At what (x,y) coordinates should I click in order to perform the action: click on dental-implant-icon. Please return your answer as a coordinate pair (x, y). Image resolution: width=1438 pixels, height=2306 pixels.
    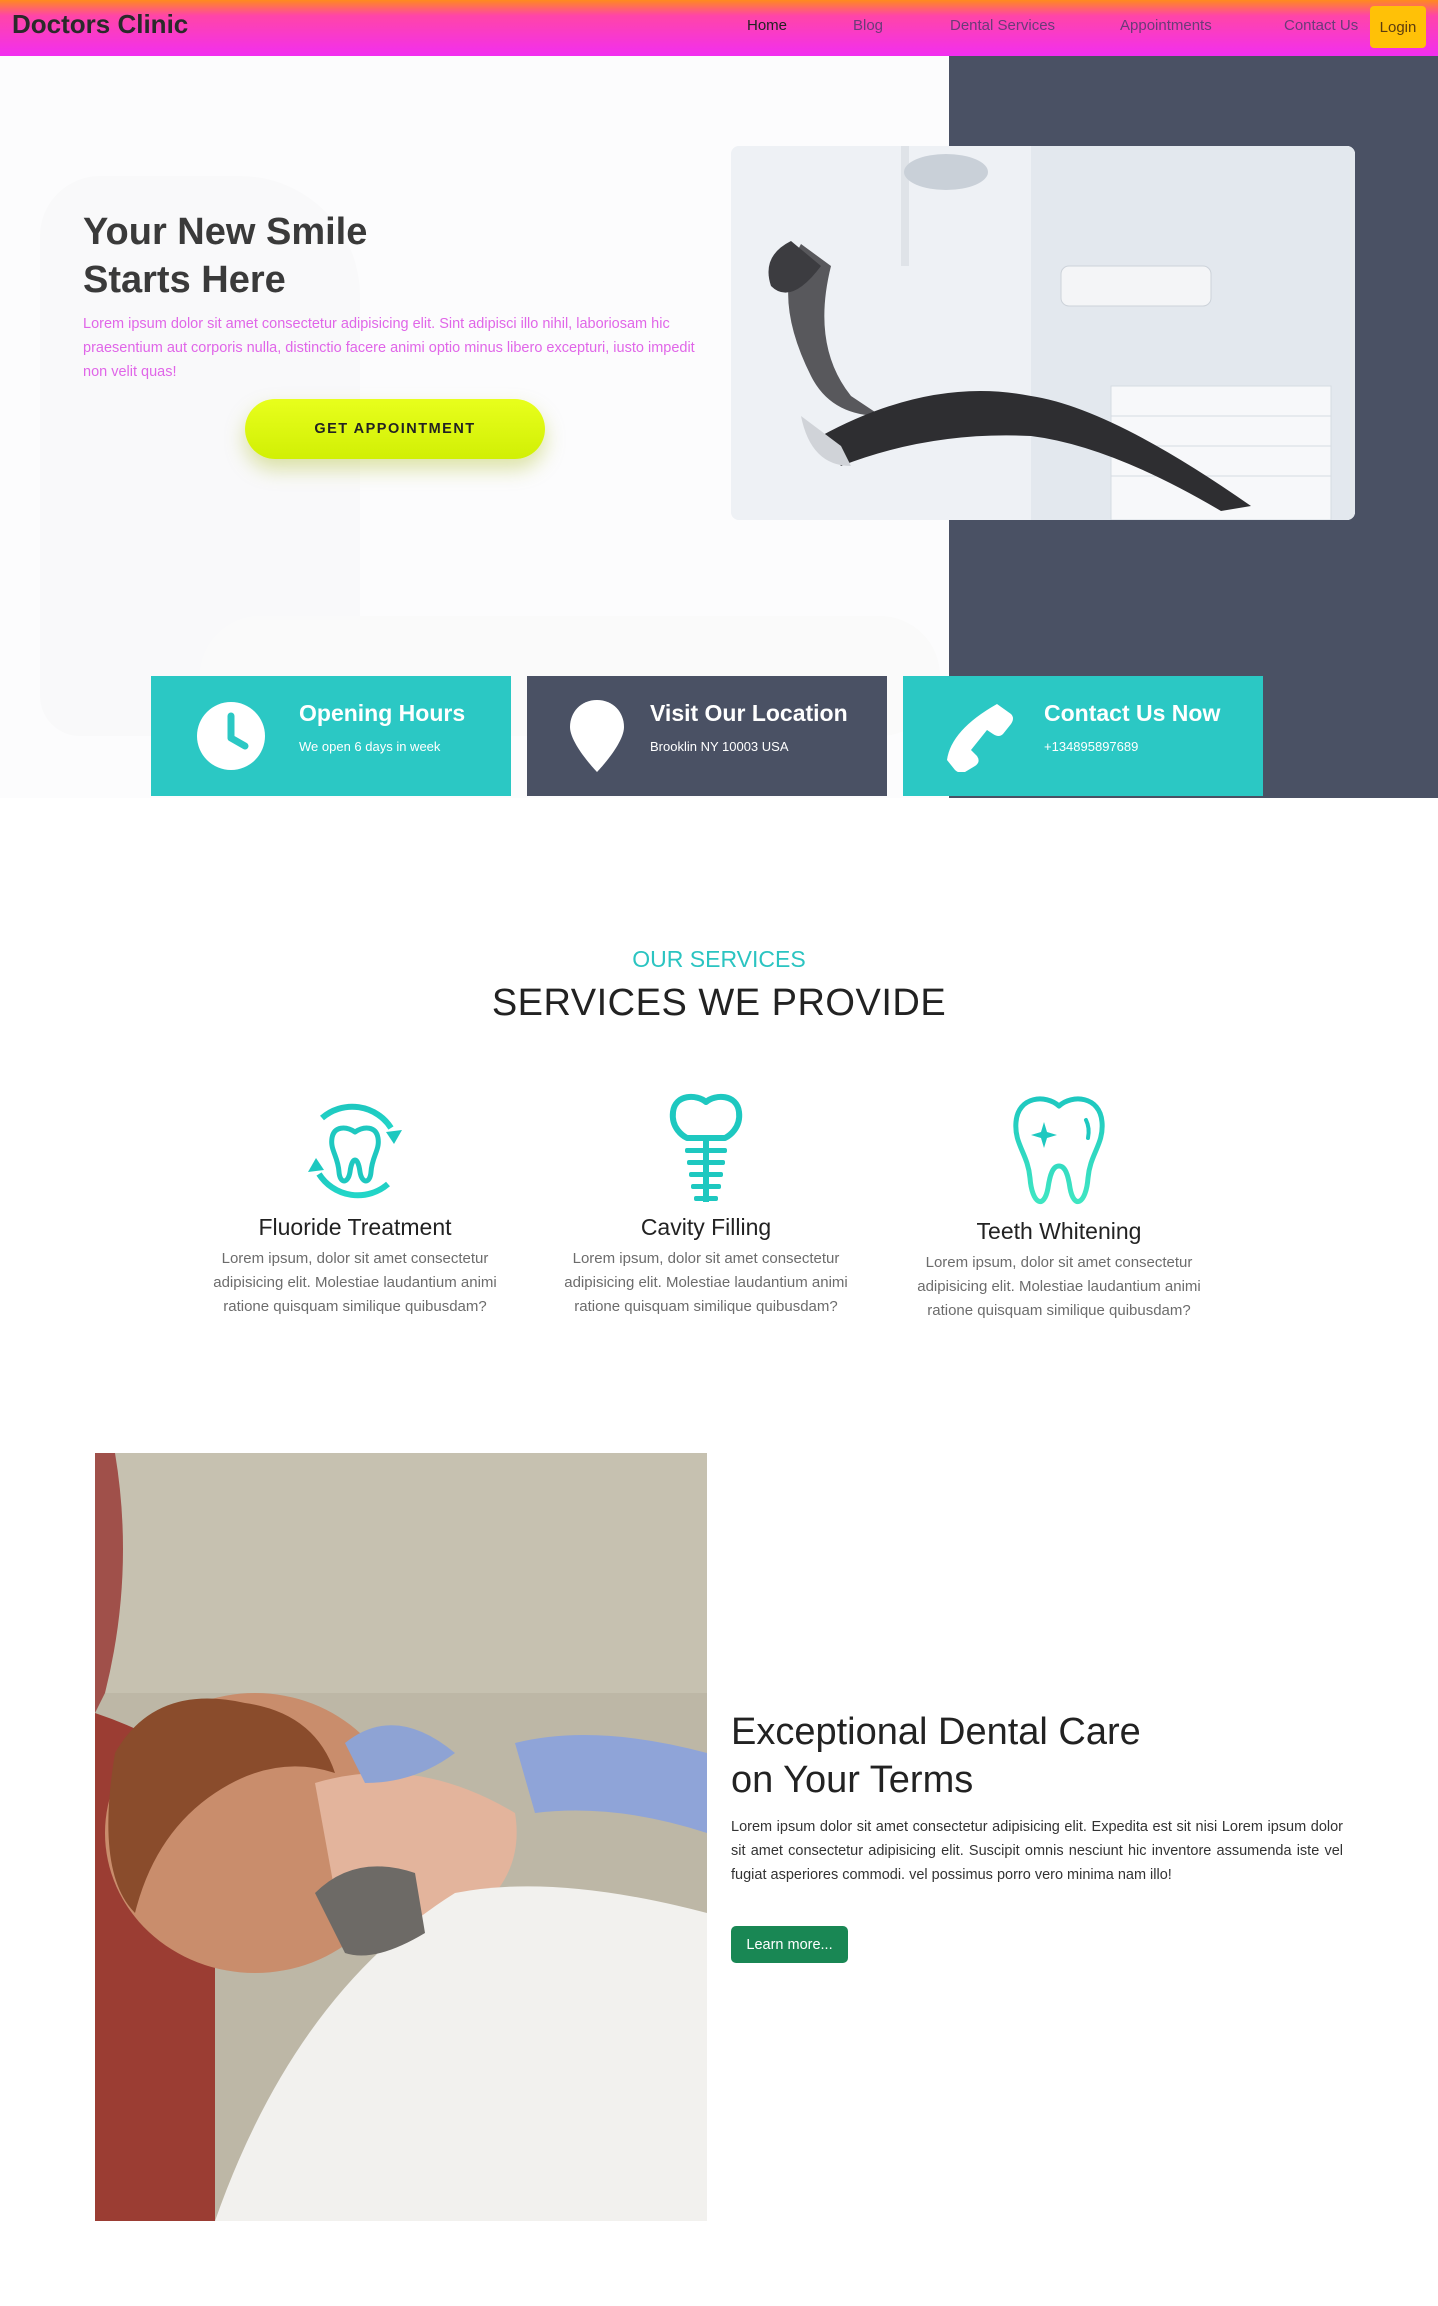
    Looking at the image, I should click on (706, 1147).